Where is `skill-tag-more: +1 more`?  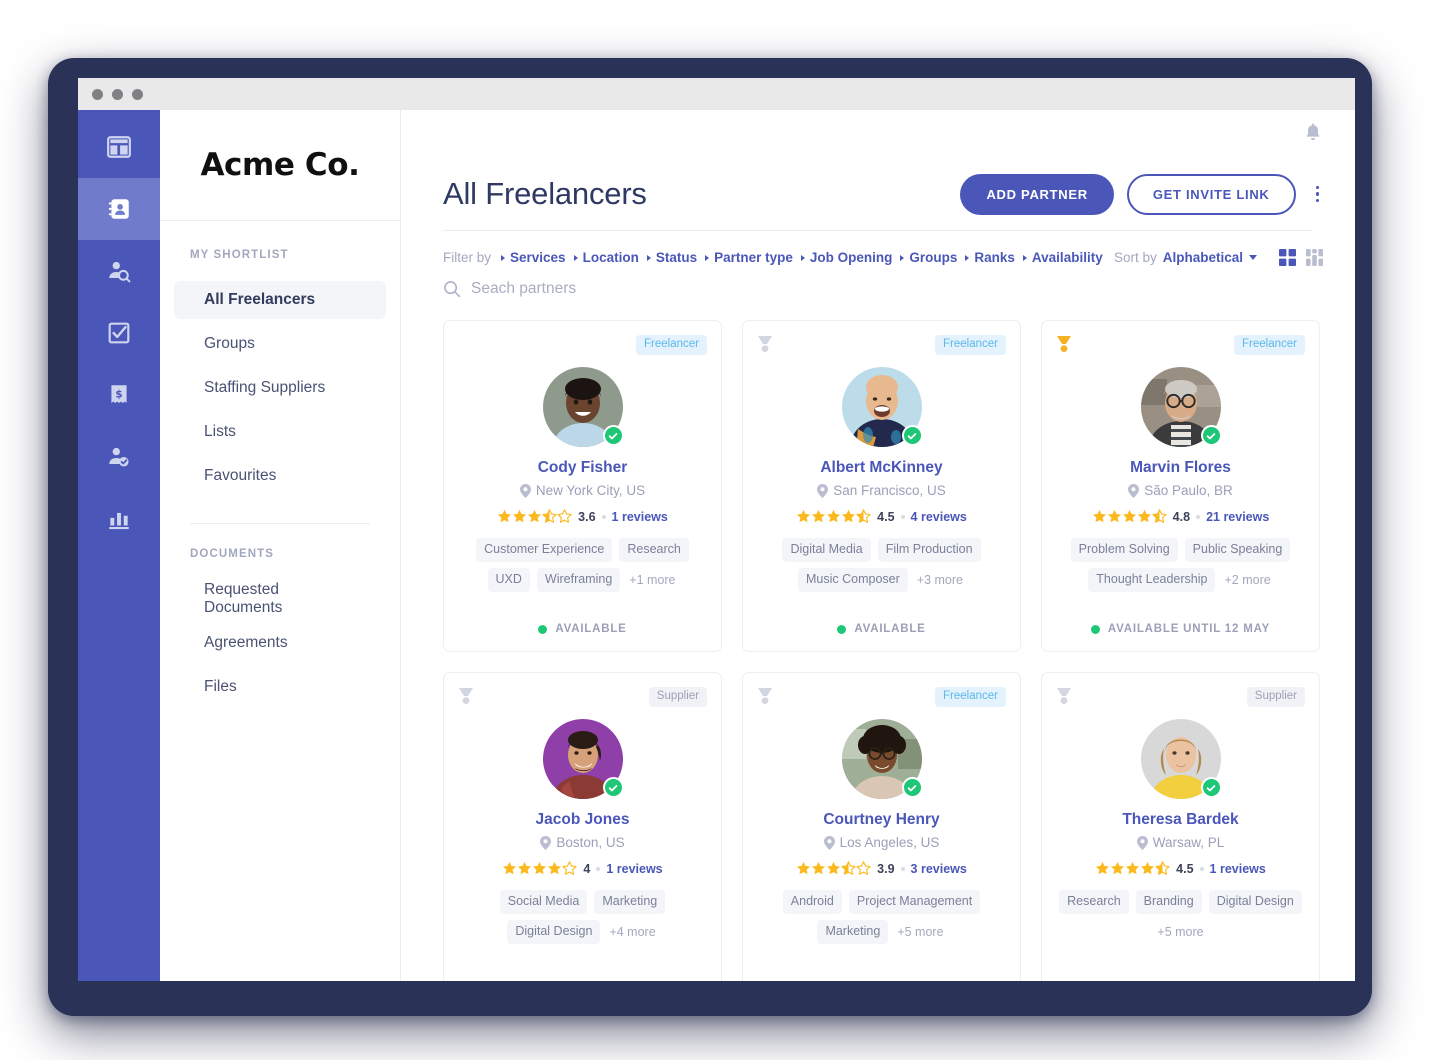 skill-tag-more: +1 more is located at coordinates (652, 580).